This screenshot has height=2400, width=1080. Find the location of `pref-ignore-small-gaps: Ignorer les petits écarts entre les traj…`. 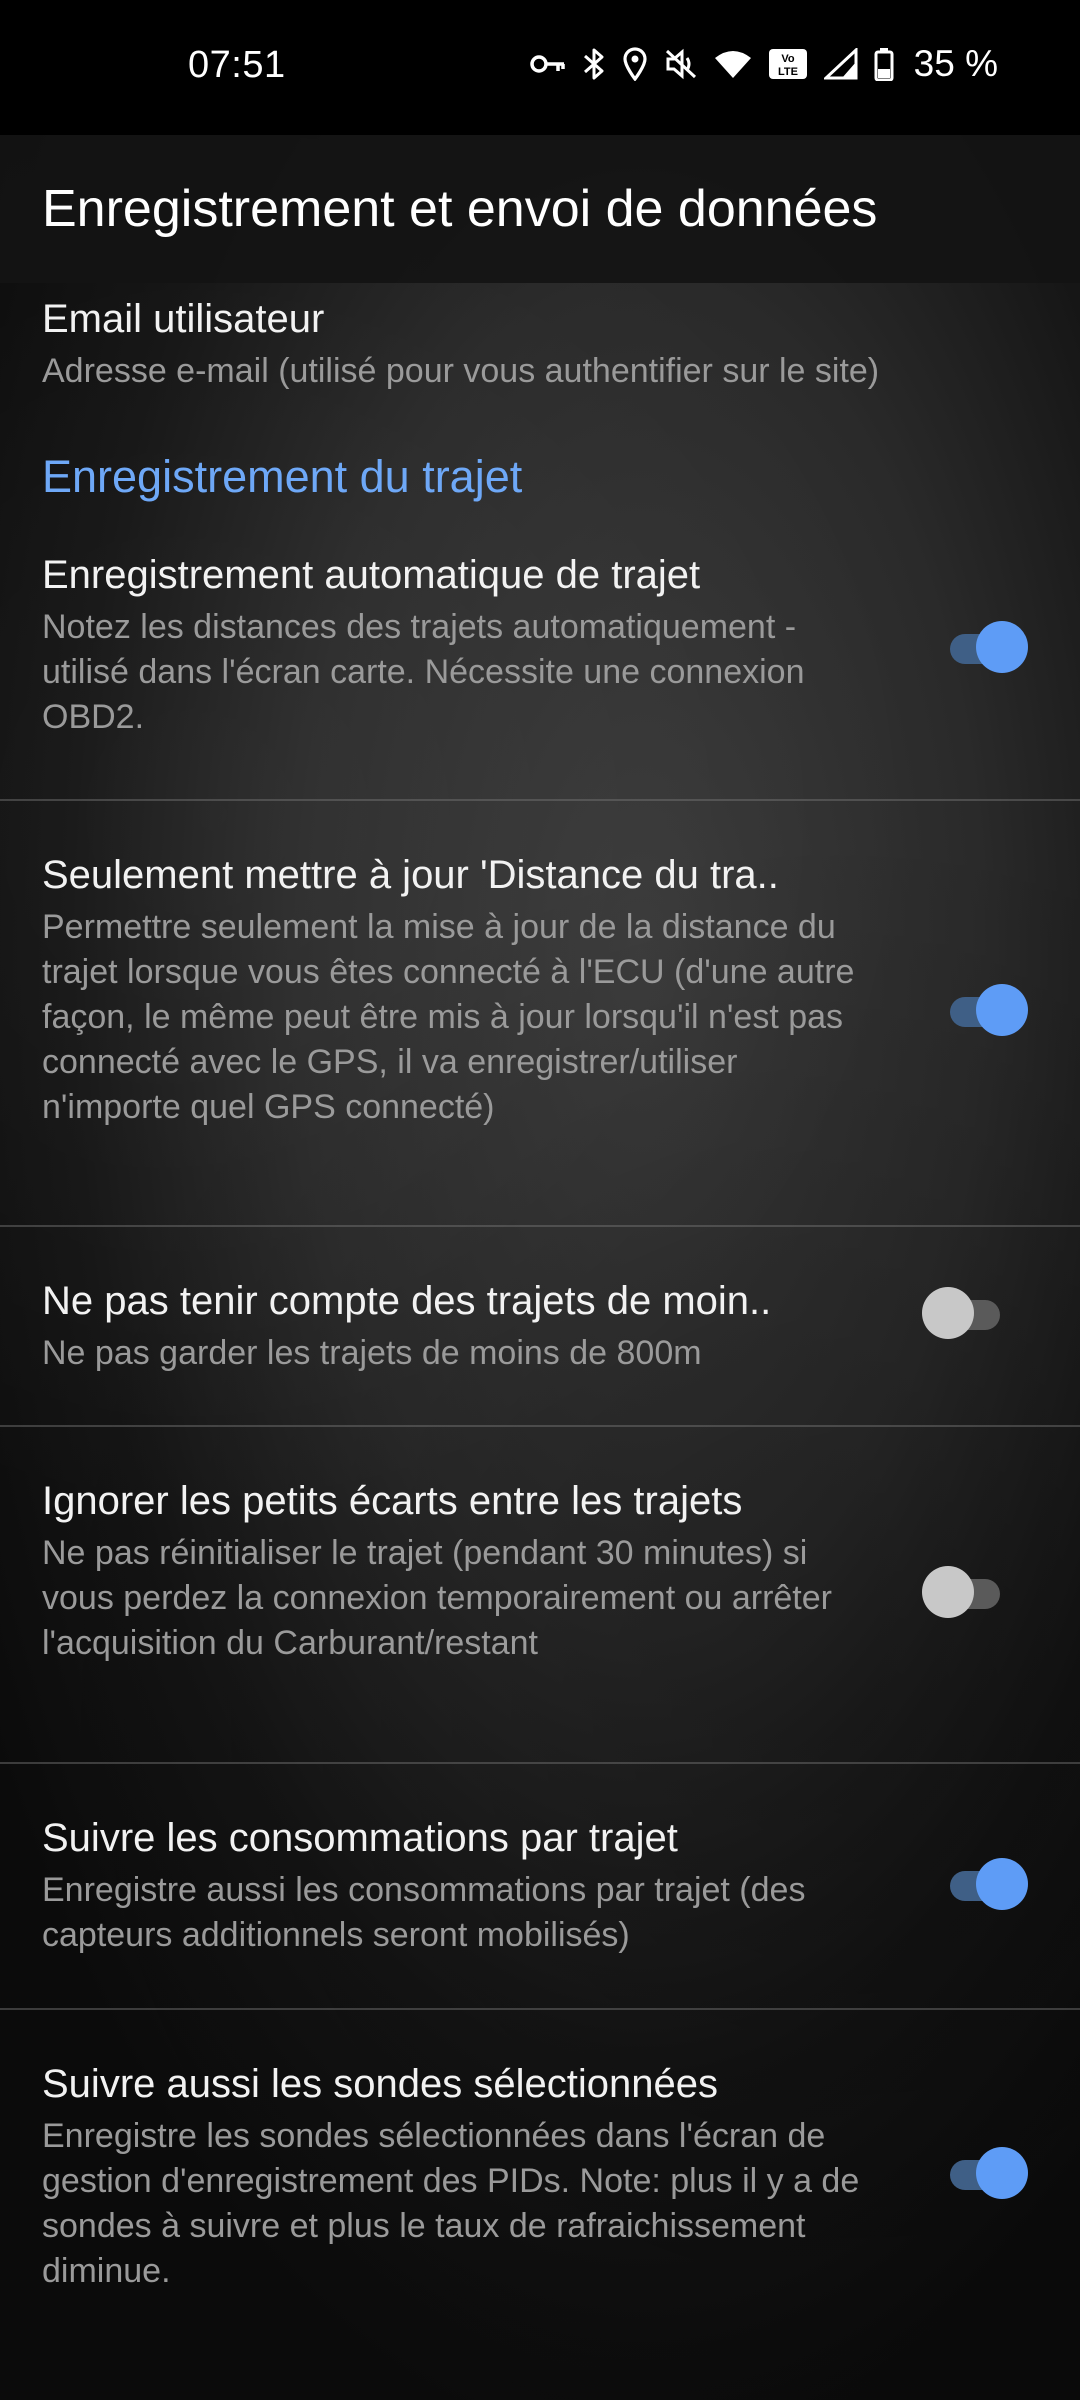

pref-ignore-small-gaps: Ignorer les petits écarts entre les traj… is located at coordinates (540, 1594).